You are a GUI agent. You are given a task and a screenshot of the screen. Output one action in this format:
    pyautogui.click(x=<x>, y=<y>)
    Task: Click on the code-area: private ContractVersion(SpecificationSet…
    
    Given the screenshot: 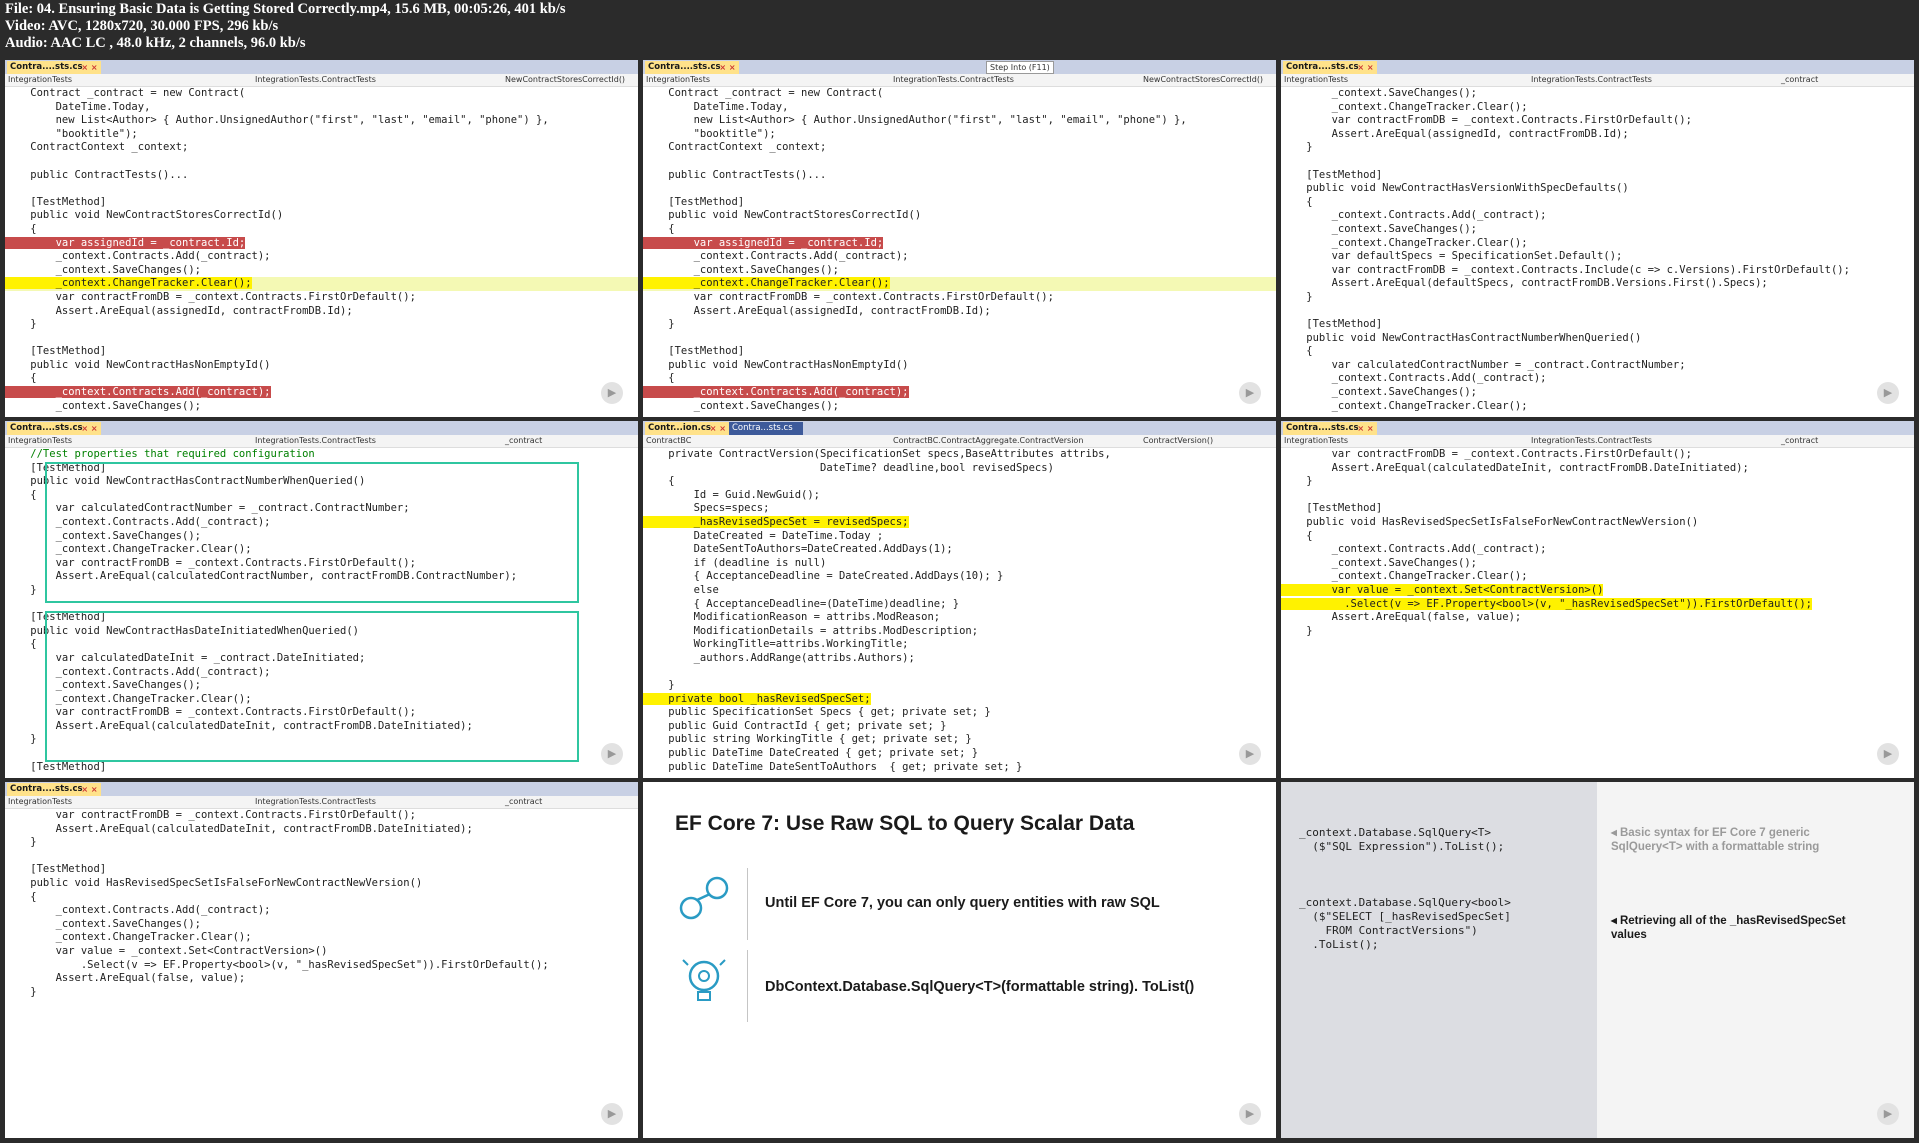 What is the action you would take?
    pyautogui.click(x=959, y=613)
    